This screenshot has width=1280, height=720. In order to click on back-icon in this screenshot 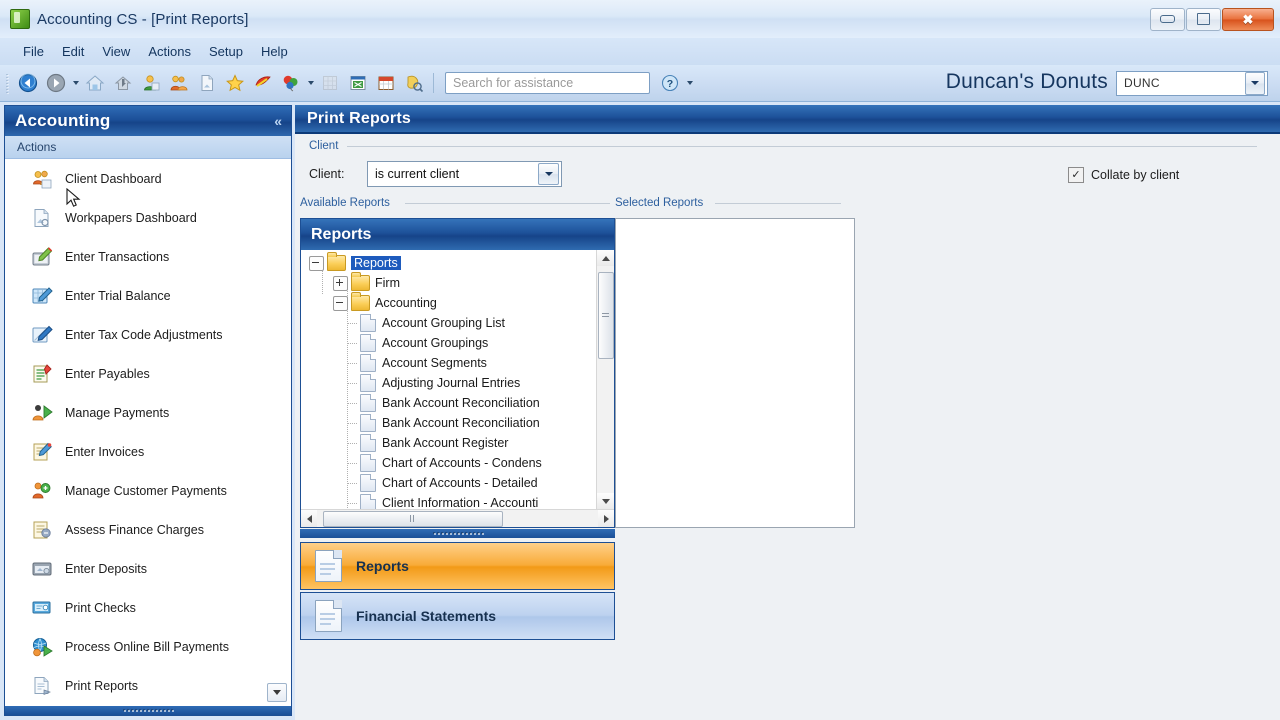, I will do `click(28, 83)`.